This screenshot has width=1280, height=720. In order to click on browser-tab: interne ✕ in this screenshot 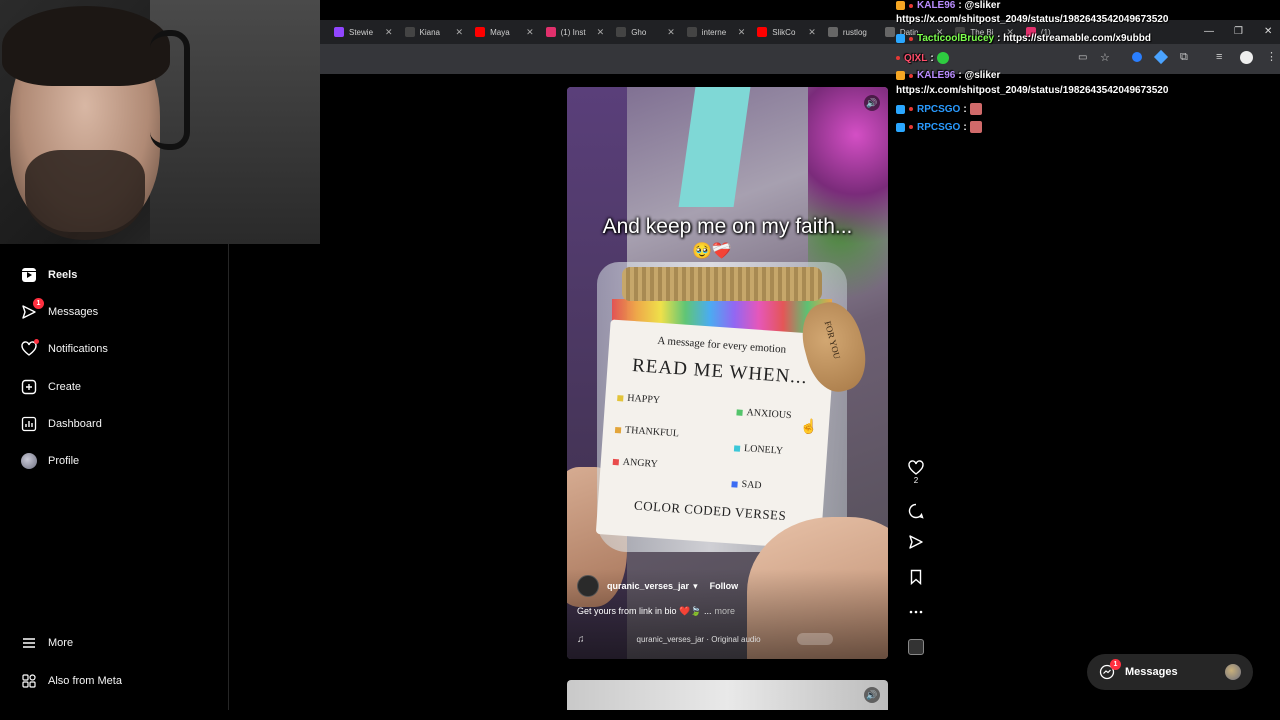, I will do `click(716, 32)`.